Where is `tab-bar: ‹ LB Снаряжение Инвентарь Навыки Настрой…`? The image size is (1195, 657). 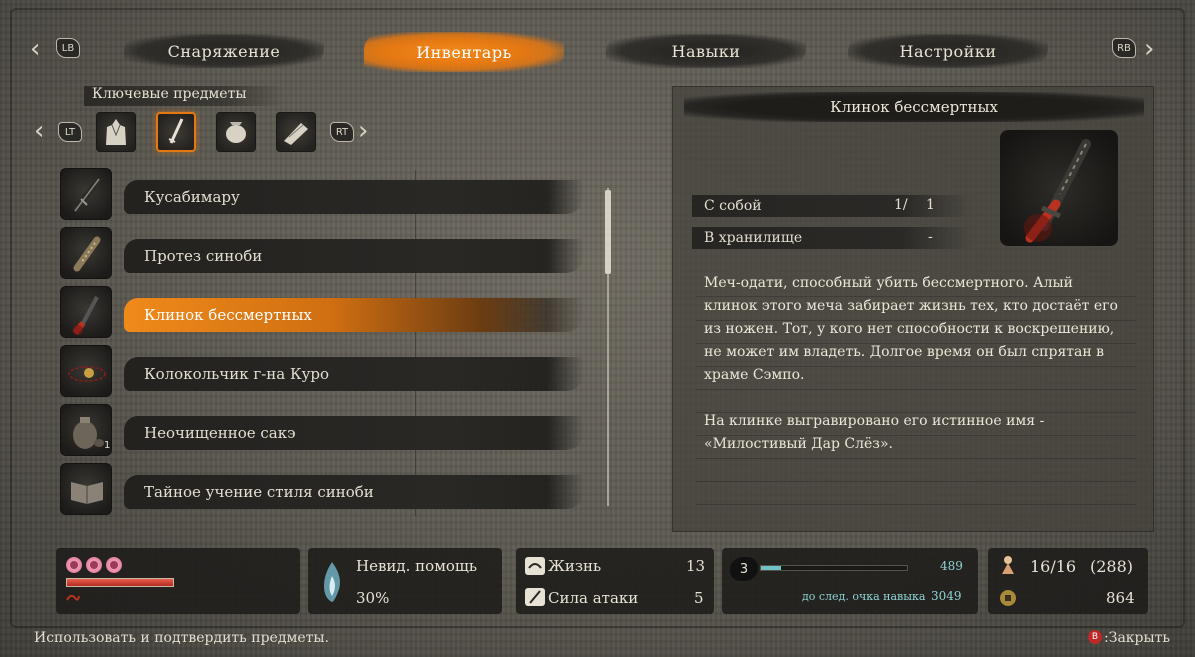
tab-bar: ‹ LB Снаряжение Инвентарь Навыки Настрой… is located at coordinates (597, 51).